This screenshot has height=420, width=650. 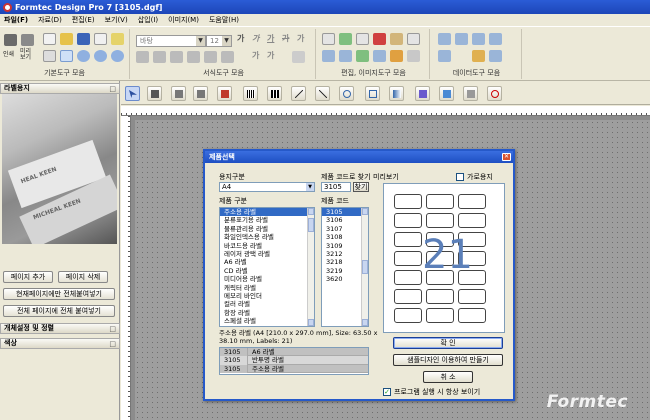 What do you see at coordinates (66, 39) in the screenshot?
I see `open-folder-icon` at bounding box center [66, 39].